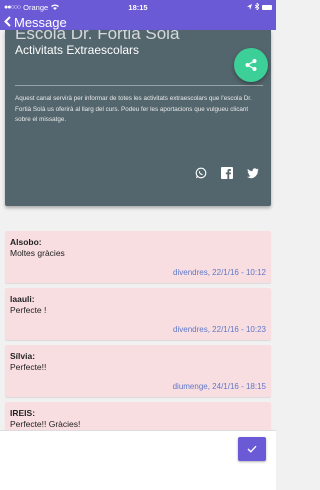  I want to click on message-author: IREIS:, so click(23, 413).